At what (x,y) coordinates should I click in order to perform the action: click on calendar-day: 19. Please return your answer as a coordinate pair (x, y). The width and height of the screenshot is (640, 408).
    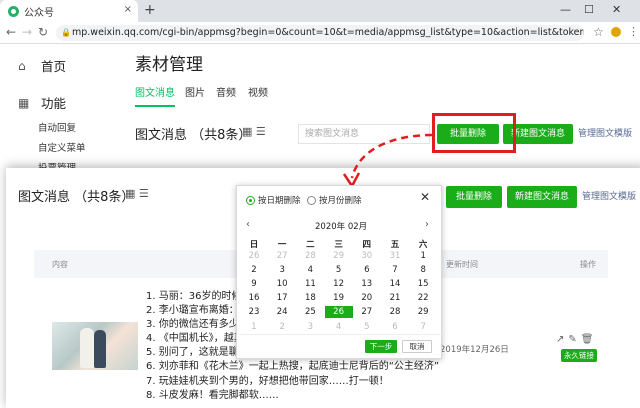
    Looking at the image, I should click on (339, 298).